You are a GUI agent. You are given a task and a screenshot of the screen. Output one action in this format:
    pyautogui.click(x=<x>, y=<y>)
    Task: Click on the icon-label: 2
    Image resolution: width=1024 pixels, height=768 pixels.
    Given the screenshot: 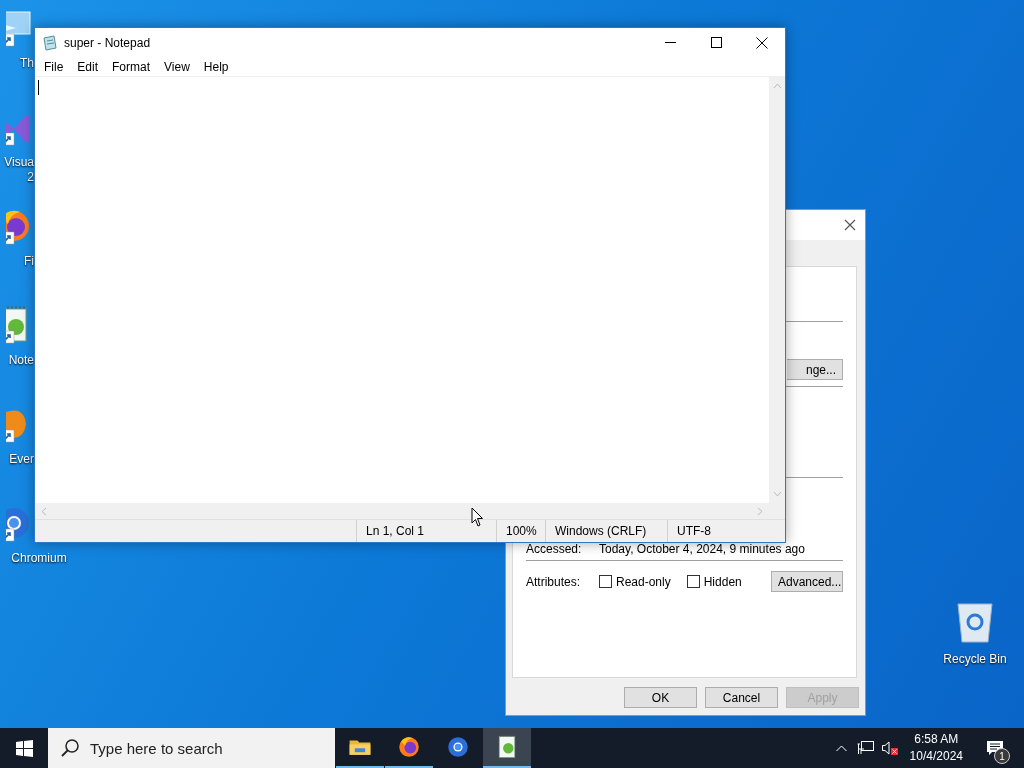 What is the action you would take?
    pyautogui.click(x=30, y=177)
    